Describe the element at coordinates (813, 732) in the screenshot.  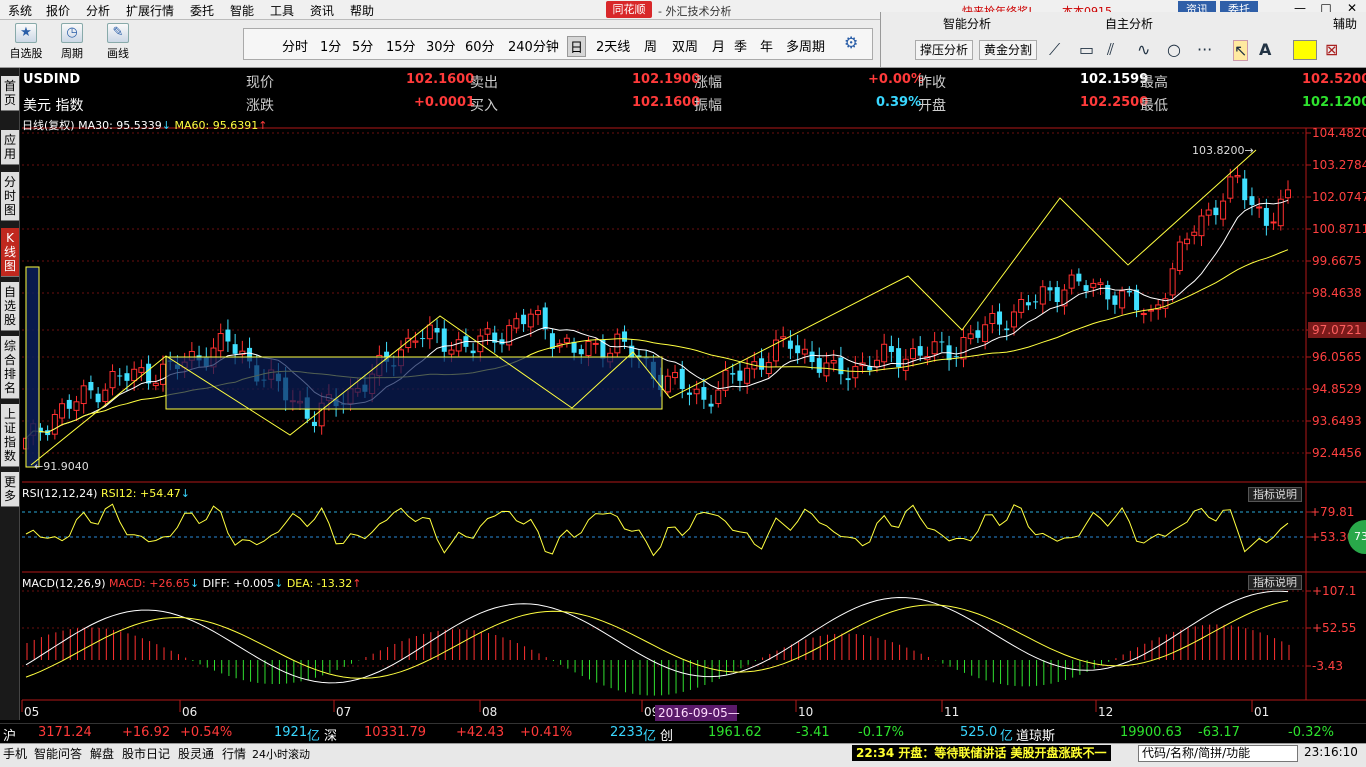
I see `cy-change: -3.41` at that location.